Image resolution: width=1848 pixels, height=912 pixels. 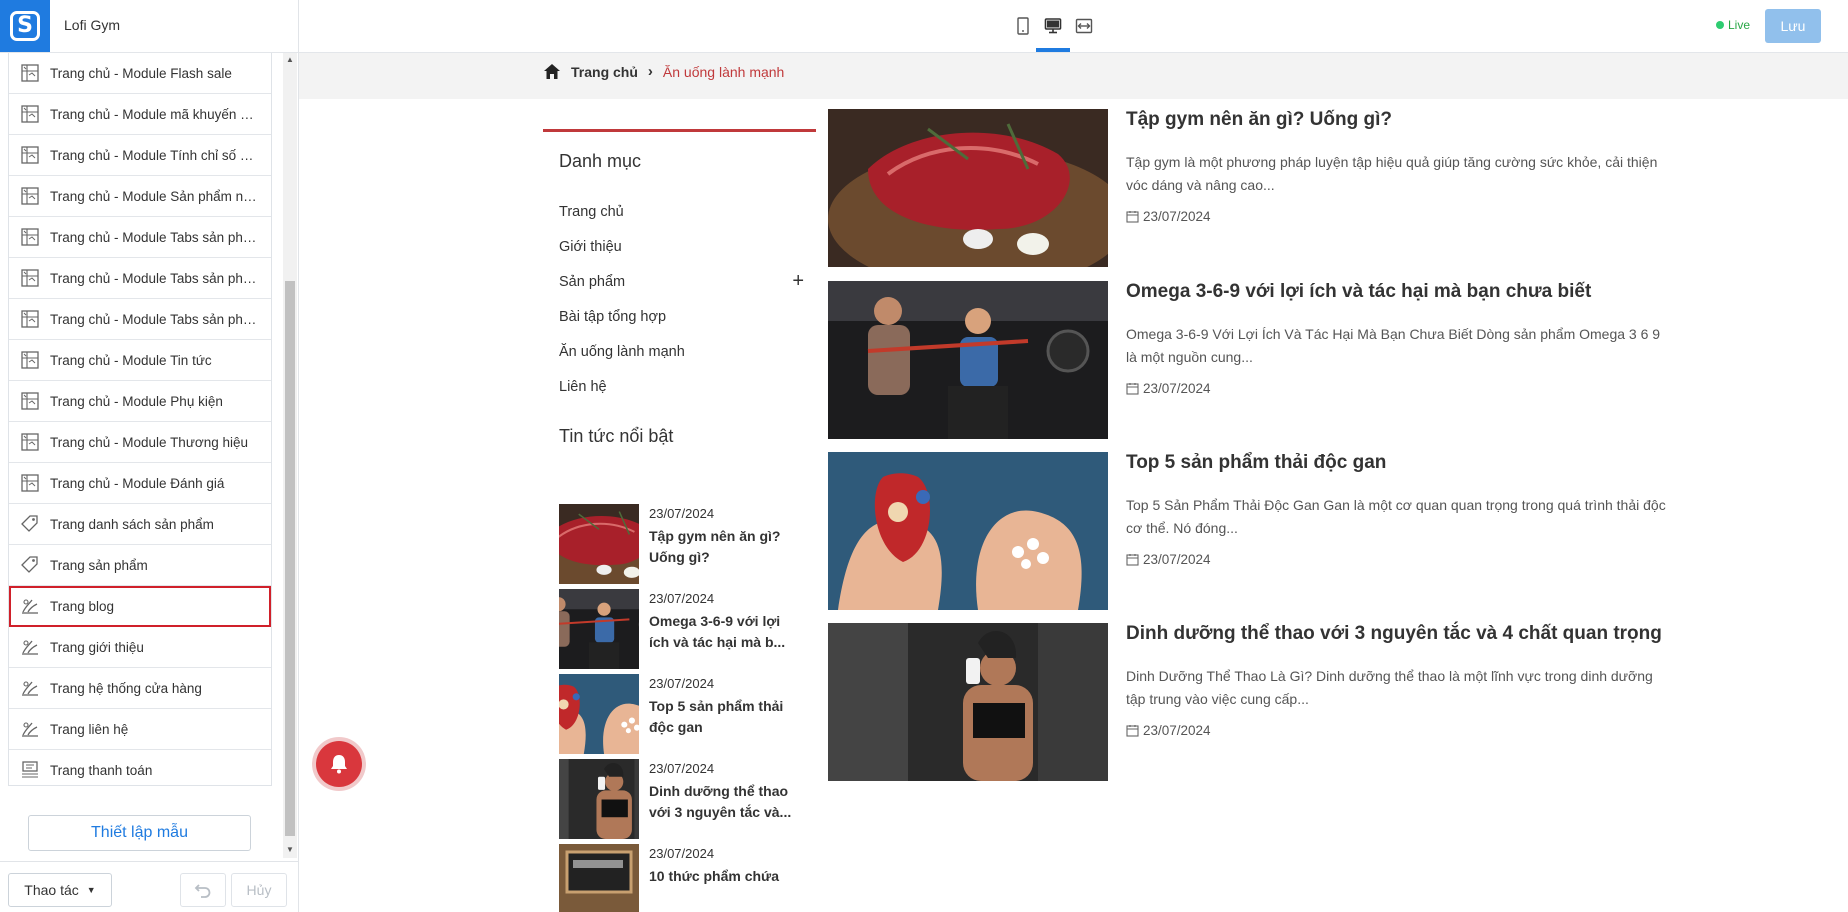 What do you see at coordinates (604, 72) in the screenshot?
I see `breadcrumb-home: Trang chủ` at bounding box center [604, 72].